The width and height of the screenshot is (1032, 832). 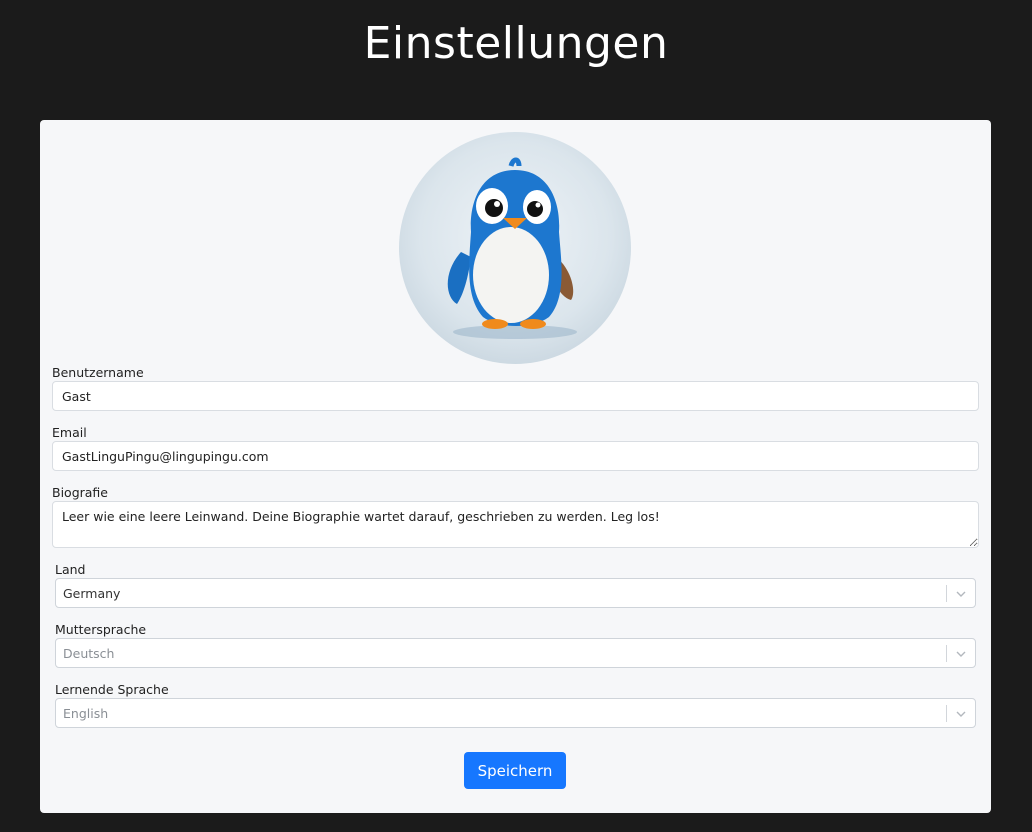 I want to click on penguin-avatar-icon, so click(x=515, y=248).